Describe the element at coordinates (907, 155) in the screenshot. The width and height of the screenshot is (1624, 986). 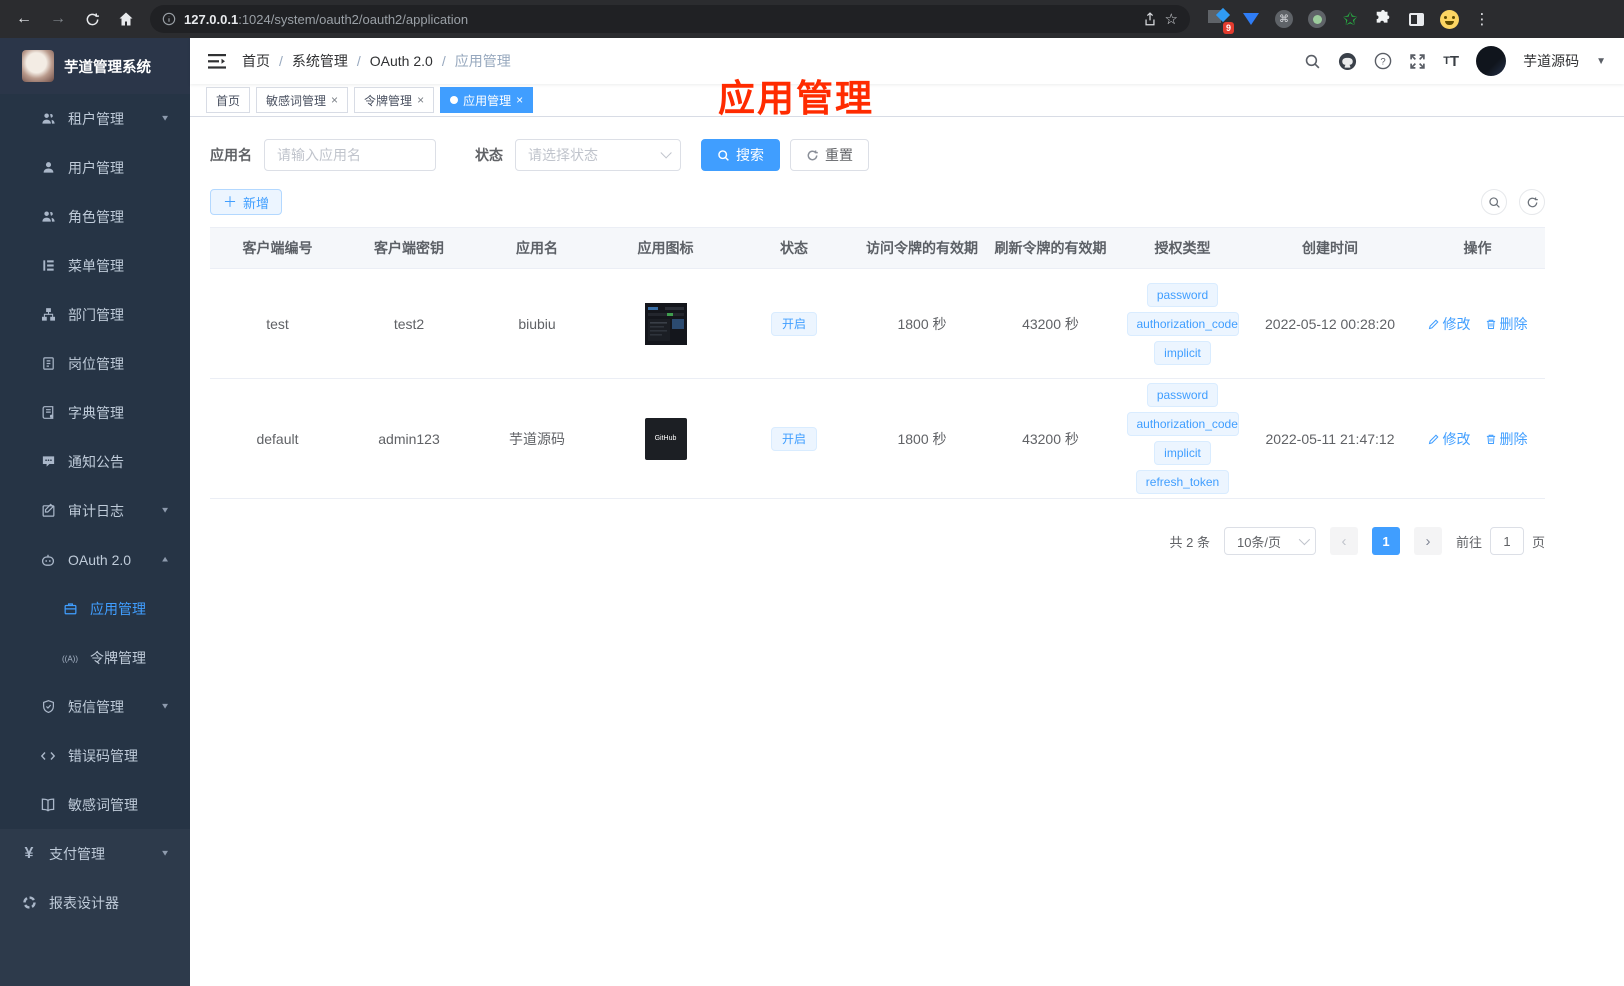
I see `filter-form: 应用名 状态 请选择状态 搜索 重置` at that location.